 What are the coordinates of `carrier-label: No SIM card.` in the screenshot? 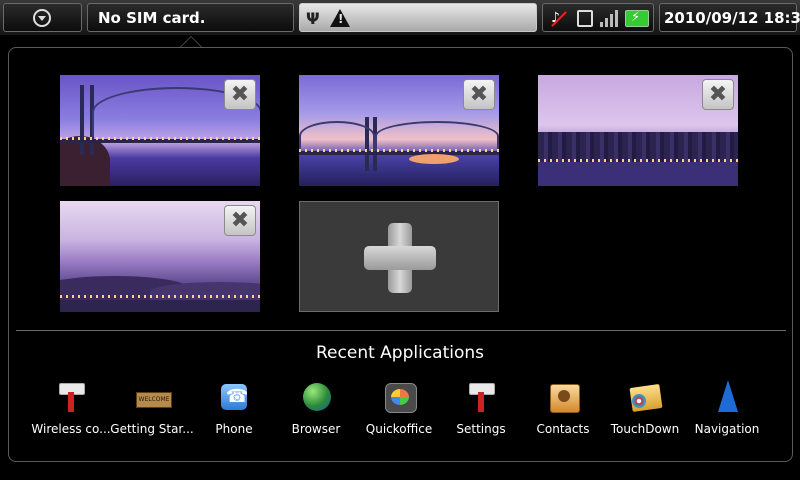 It's located at (190, 17).